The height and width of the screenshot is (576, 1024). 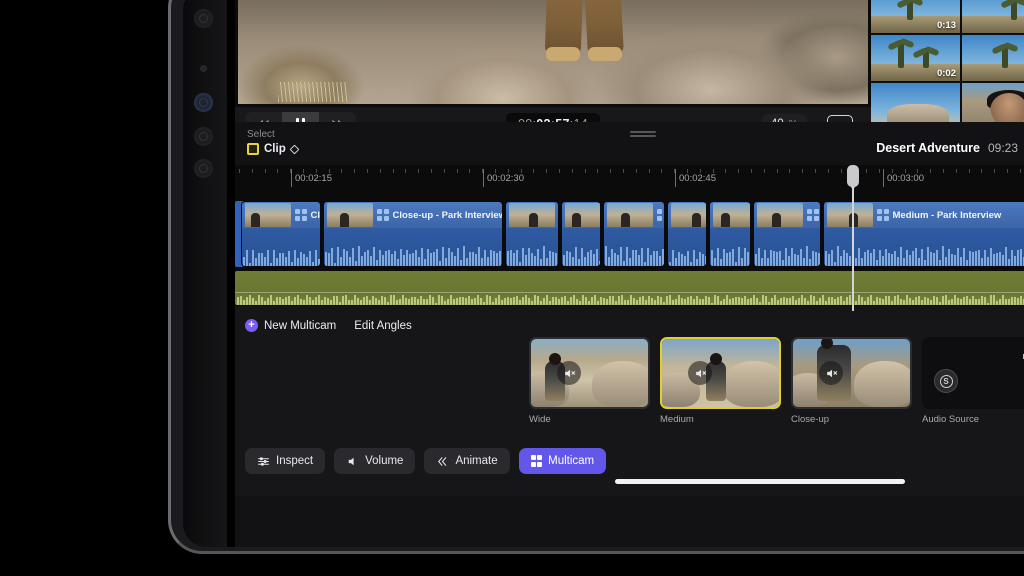 I want to click on edit-angles-button: Edit Angles, so click(x=383, y=326).